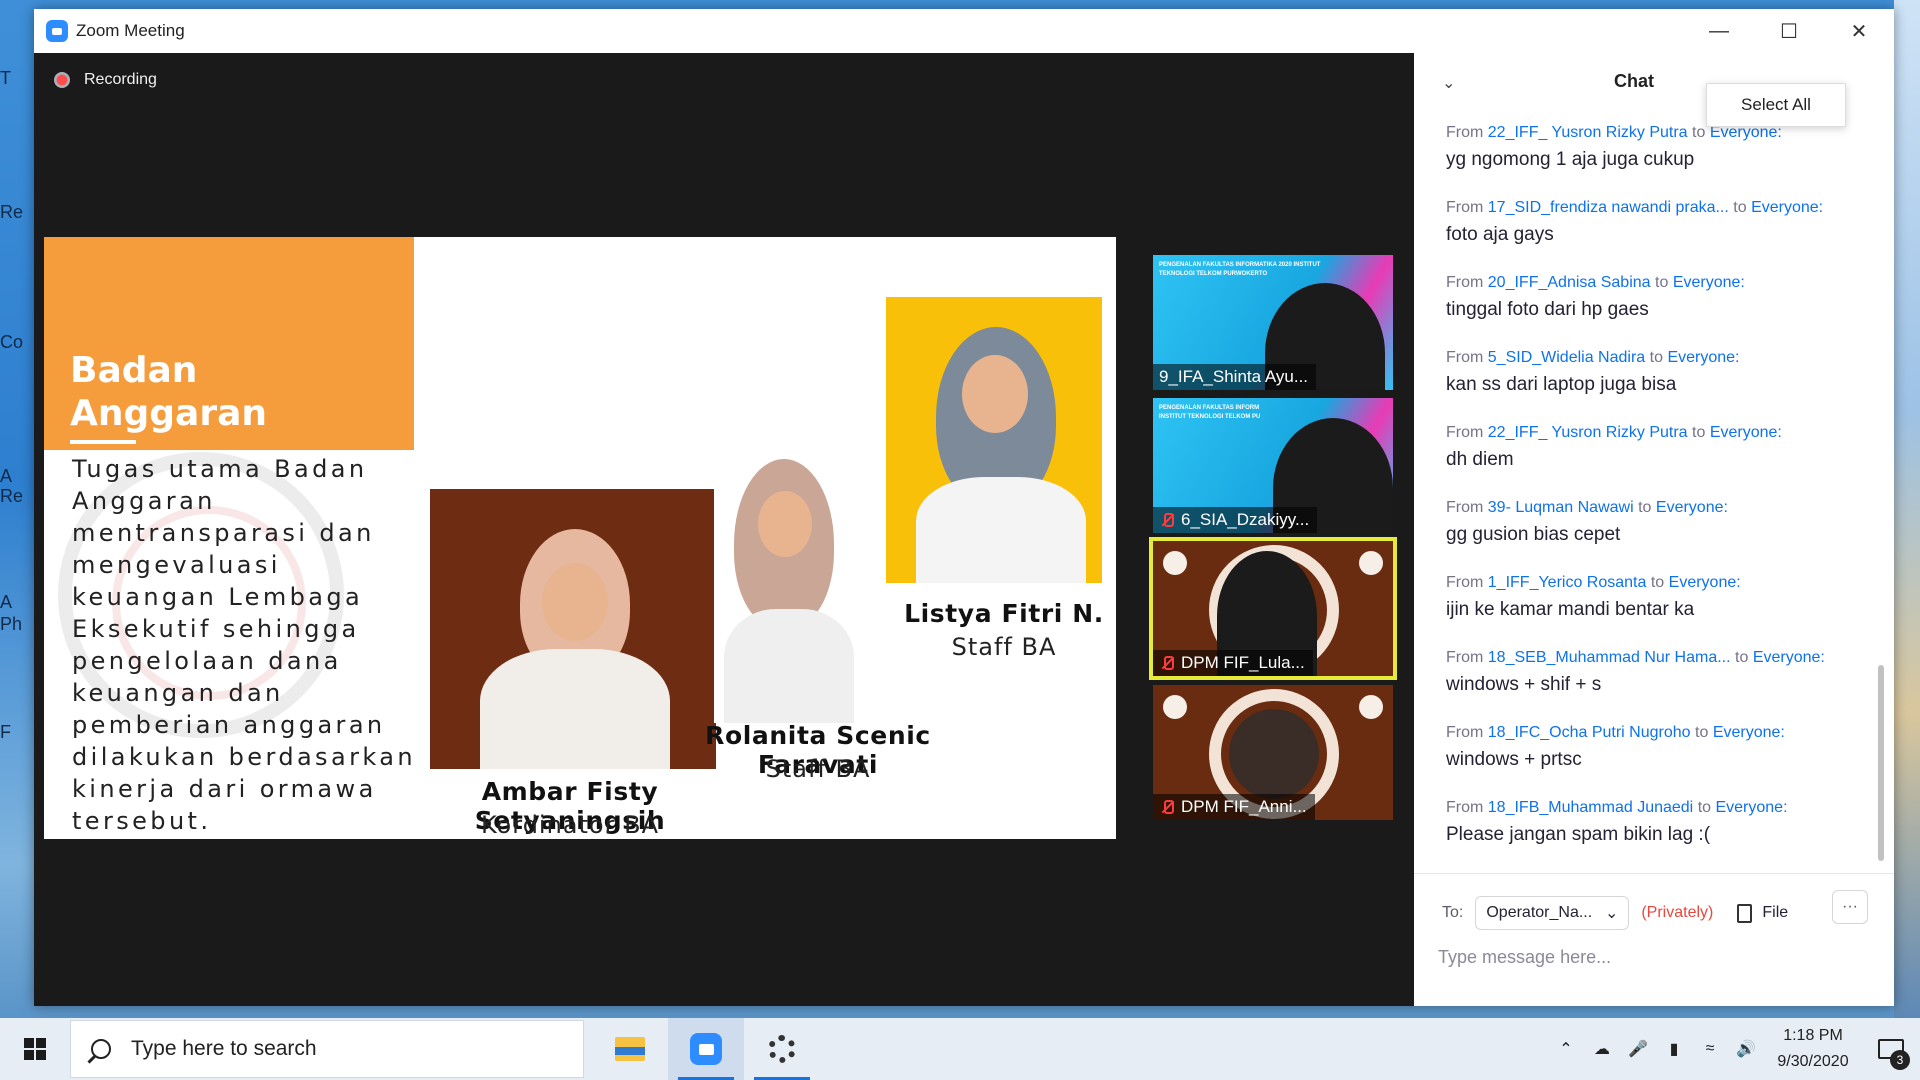 The image size is (1920, 1080). I want to click on notification-count: 3, so click(1900, 1060).